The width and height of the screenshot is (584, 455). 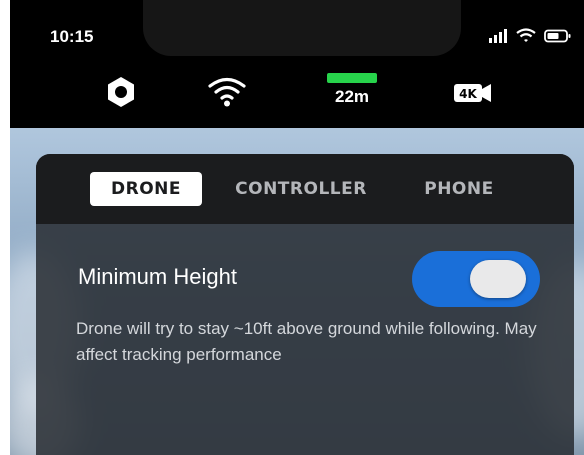 I want to click on settings-tabs: DRONE CONTROLLER PHONE, so click(x=305, y=189).